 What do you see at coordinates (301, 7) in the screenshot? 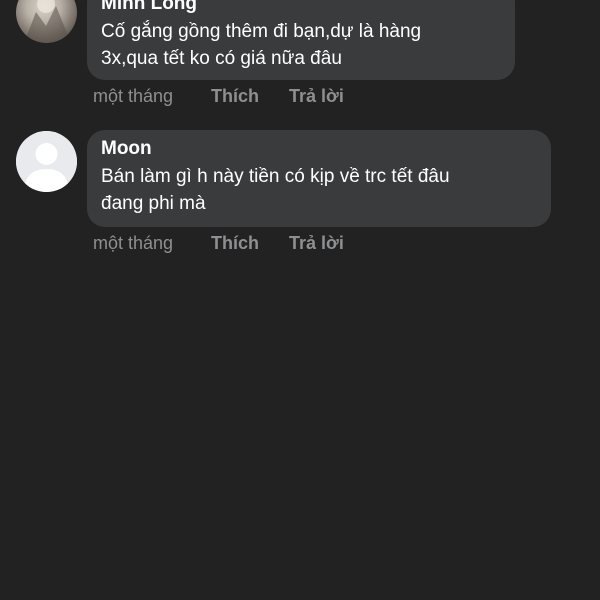
I see `comment-author: Minh Long` at bounding box center [301, 7].